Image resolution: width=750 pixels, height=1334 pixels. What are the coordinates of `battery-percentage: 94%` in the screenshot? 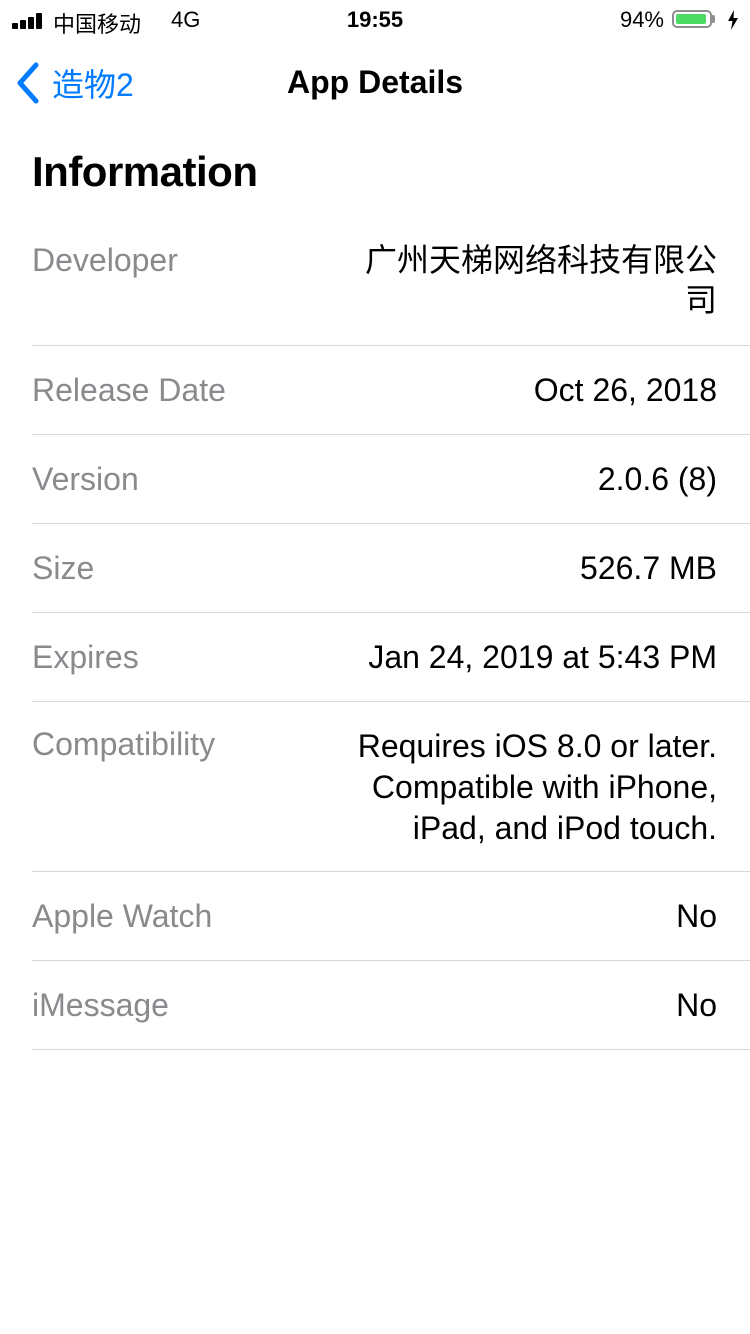 It's located at (641, 19).